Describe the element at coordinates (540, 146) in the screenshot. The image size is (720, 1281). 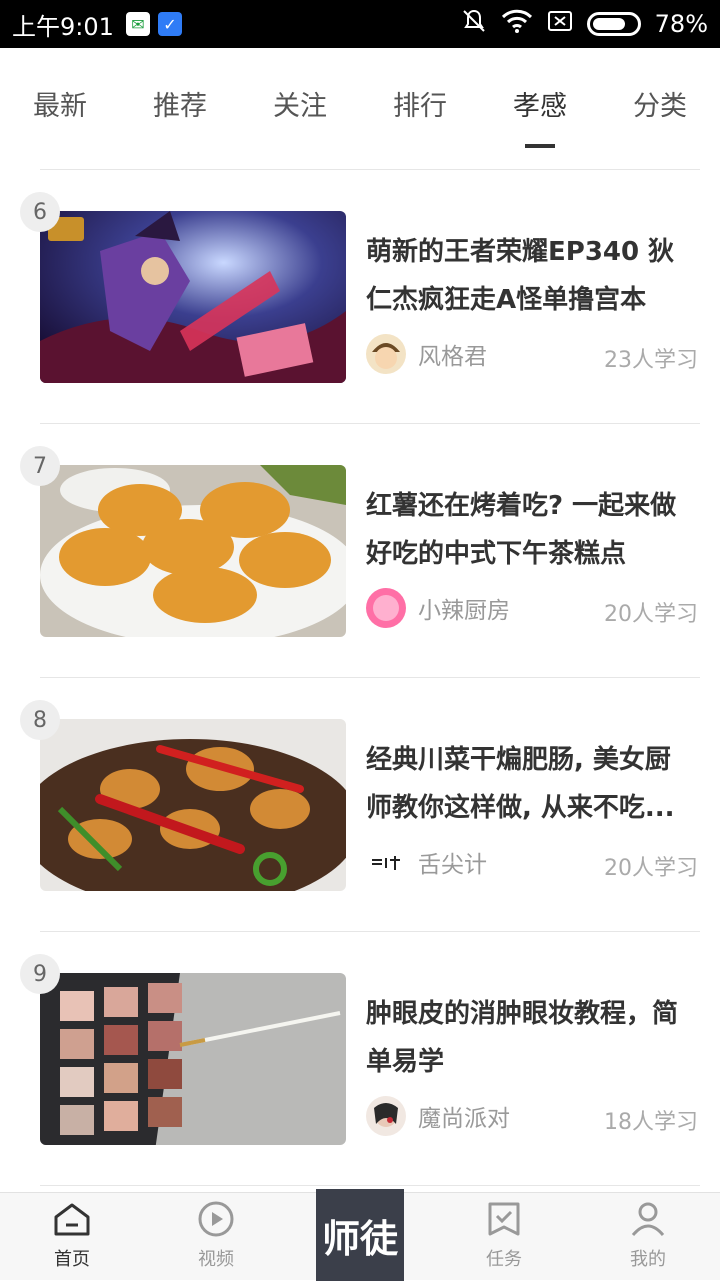
I see `active-tab-indicator` at that location.